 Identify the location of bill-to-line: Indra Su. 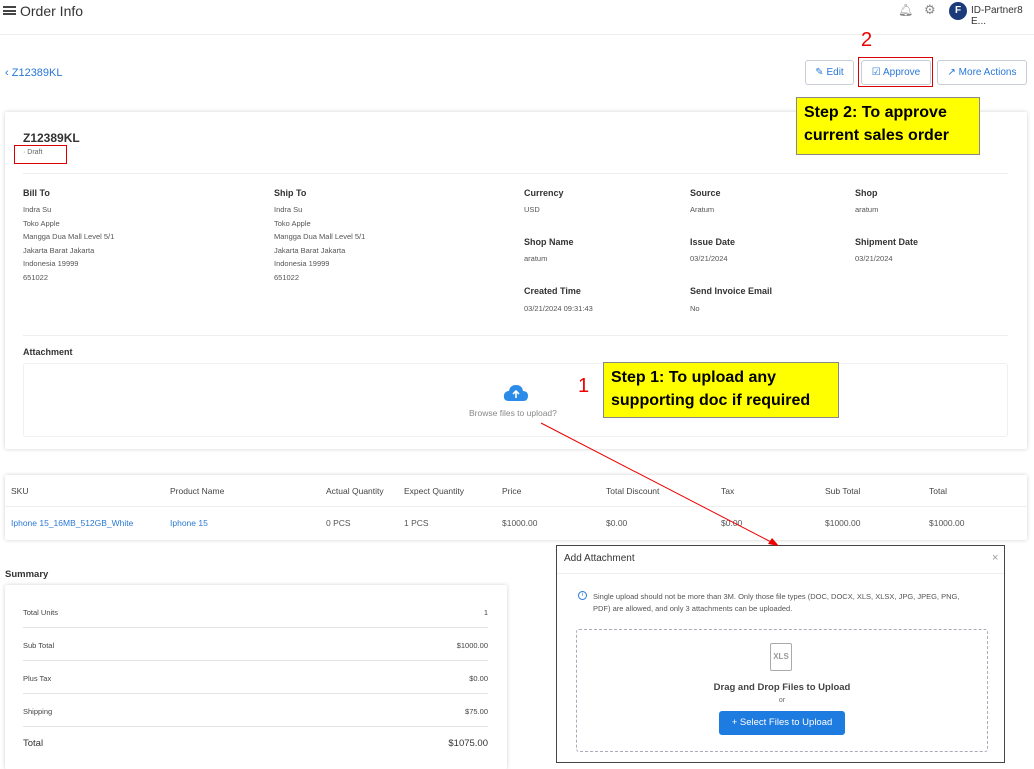
(37, 209).